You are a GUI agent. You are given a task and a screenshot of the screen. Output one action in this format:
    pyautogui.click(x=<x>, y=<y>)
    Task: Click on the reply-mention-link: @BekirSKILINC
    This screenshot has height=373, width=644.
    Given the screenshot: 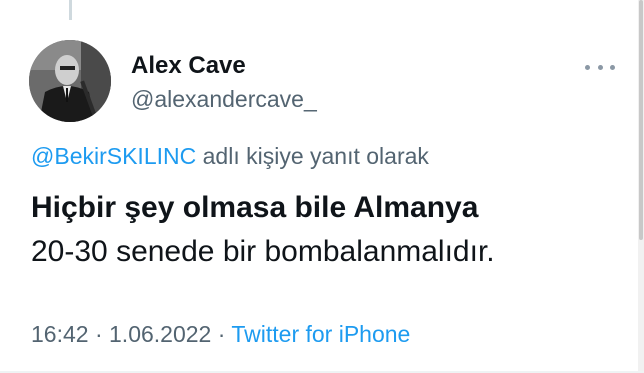 What is the action you would take?
    pyautogui.click(x=113, y=156)
    